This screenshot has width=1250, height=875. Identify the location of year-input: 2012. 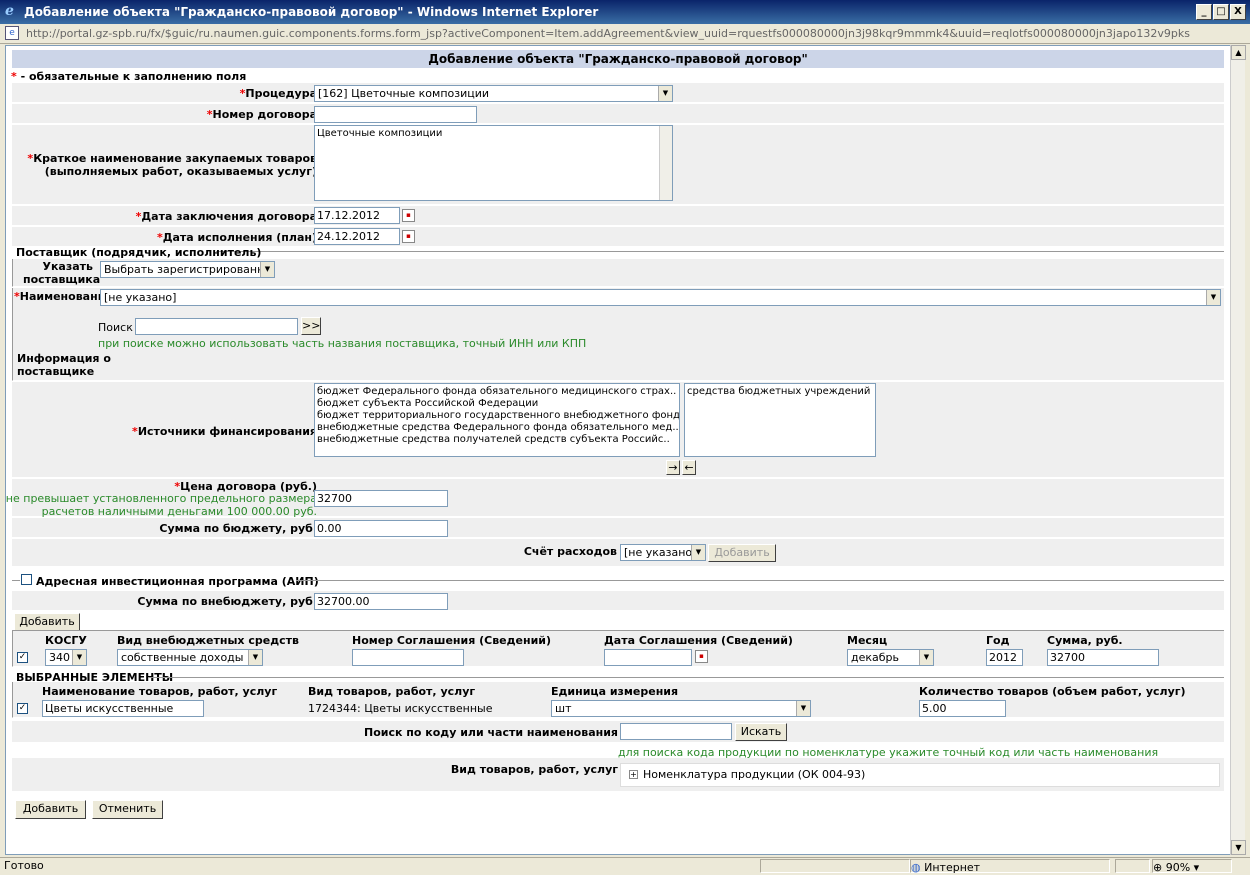
(1004, 657).